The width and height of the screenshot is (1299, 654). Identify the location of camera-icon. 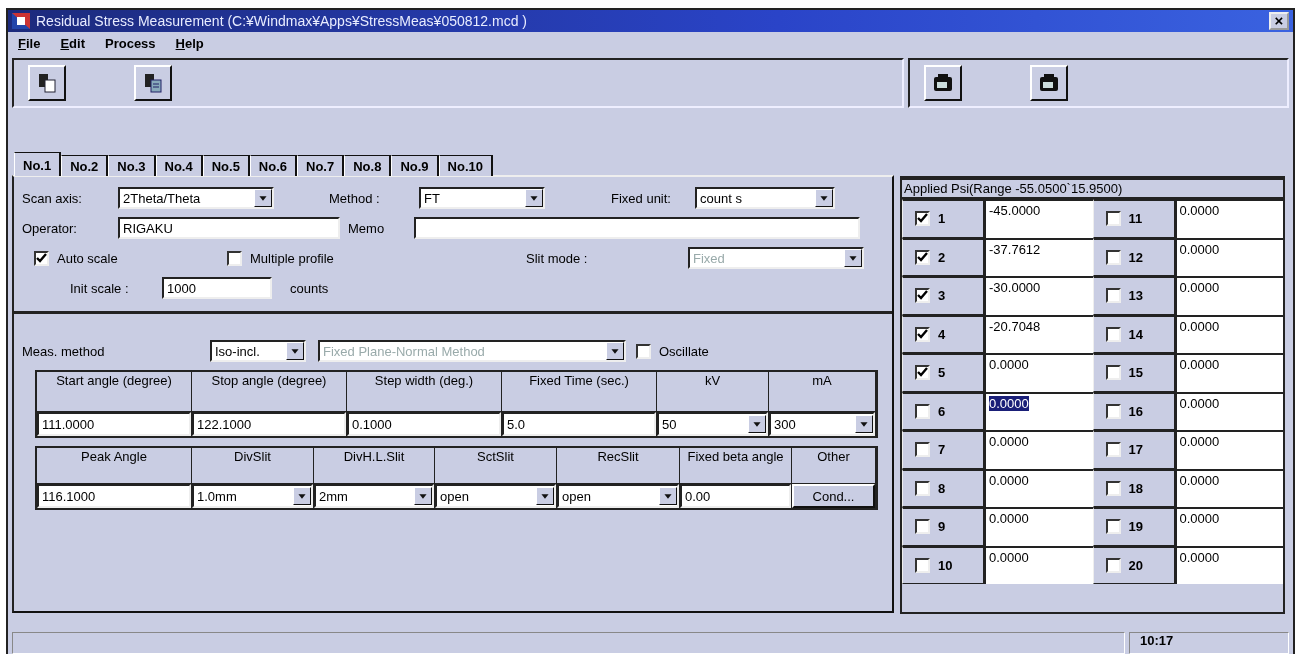
(1048, 83).